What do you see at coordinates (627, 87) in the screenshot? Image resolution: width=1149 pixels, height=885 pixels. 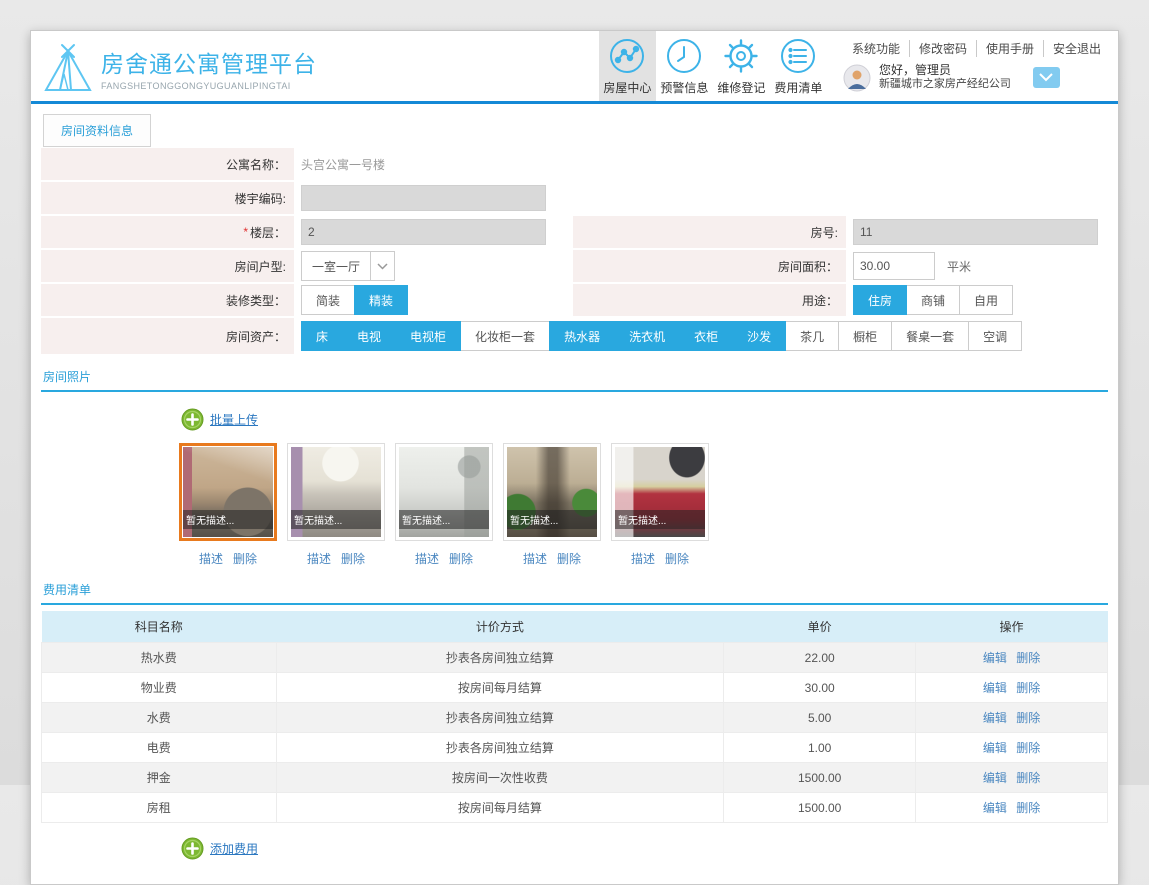 I see `nav-label: 房屋中心` at bounding box center [627, 87].